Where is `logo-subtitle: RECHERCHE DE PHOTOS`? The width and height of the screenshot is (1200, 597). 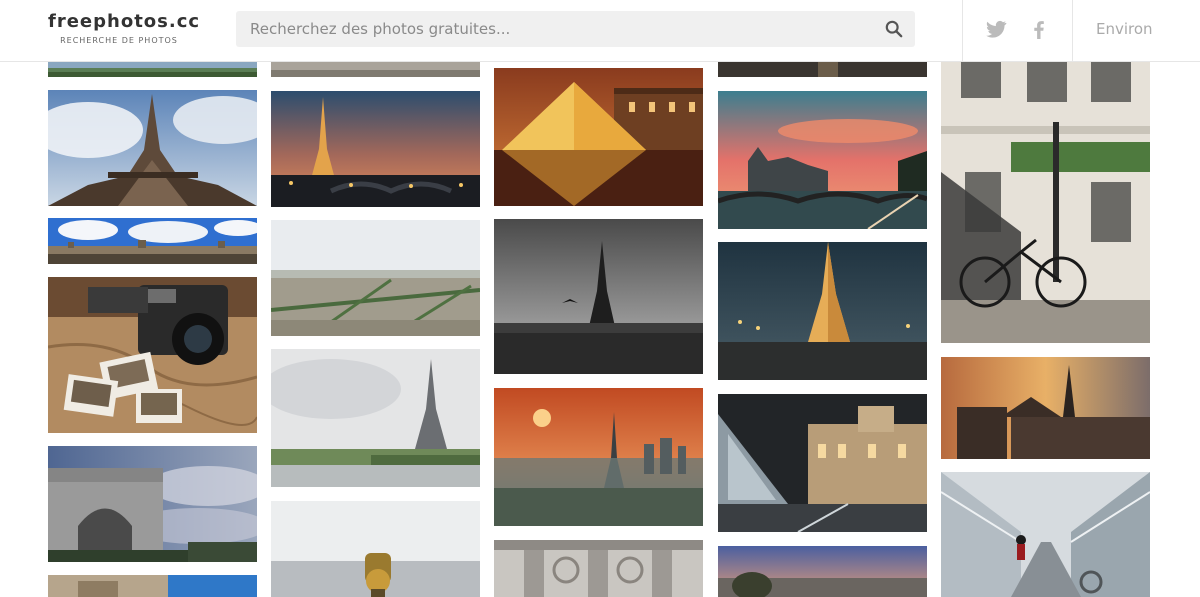 logo-subtitle: RECHERCHE DE PHOTOS is located at coordinates (119, 40).